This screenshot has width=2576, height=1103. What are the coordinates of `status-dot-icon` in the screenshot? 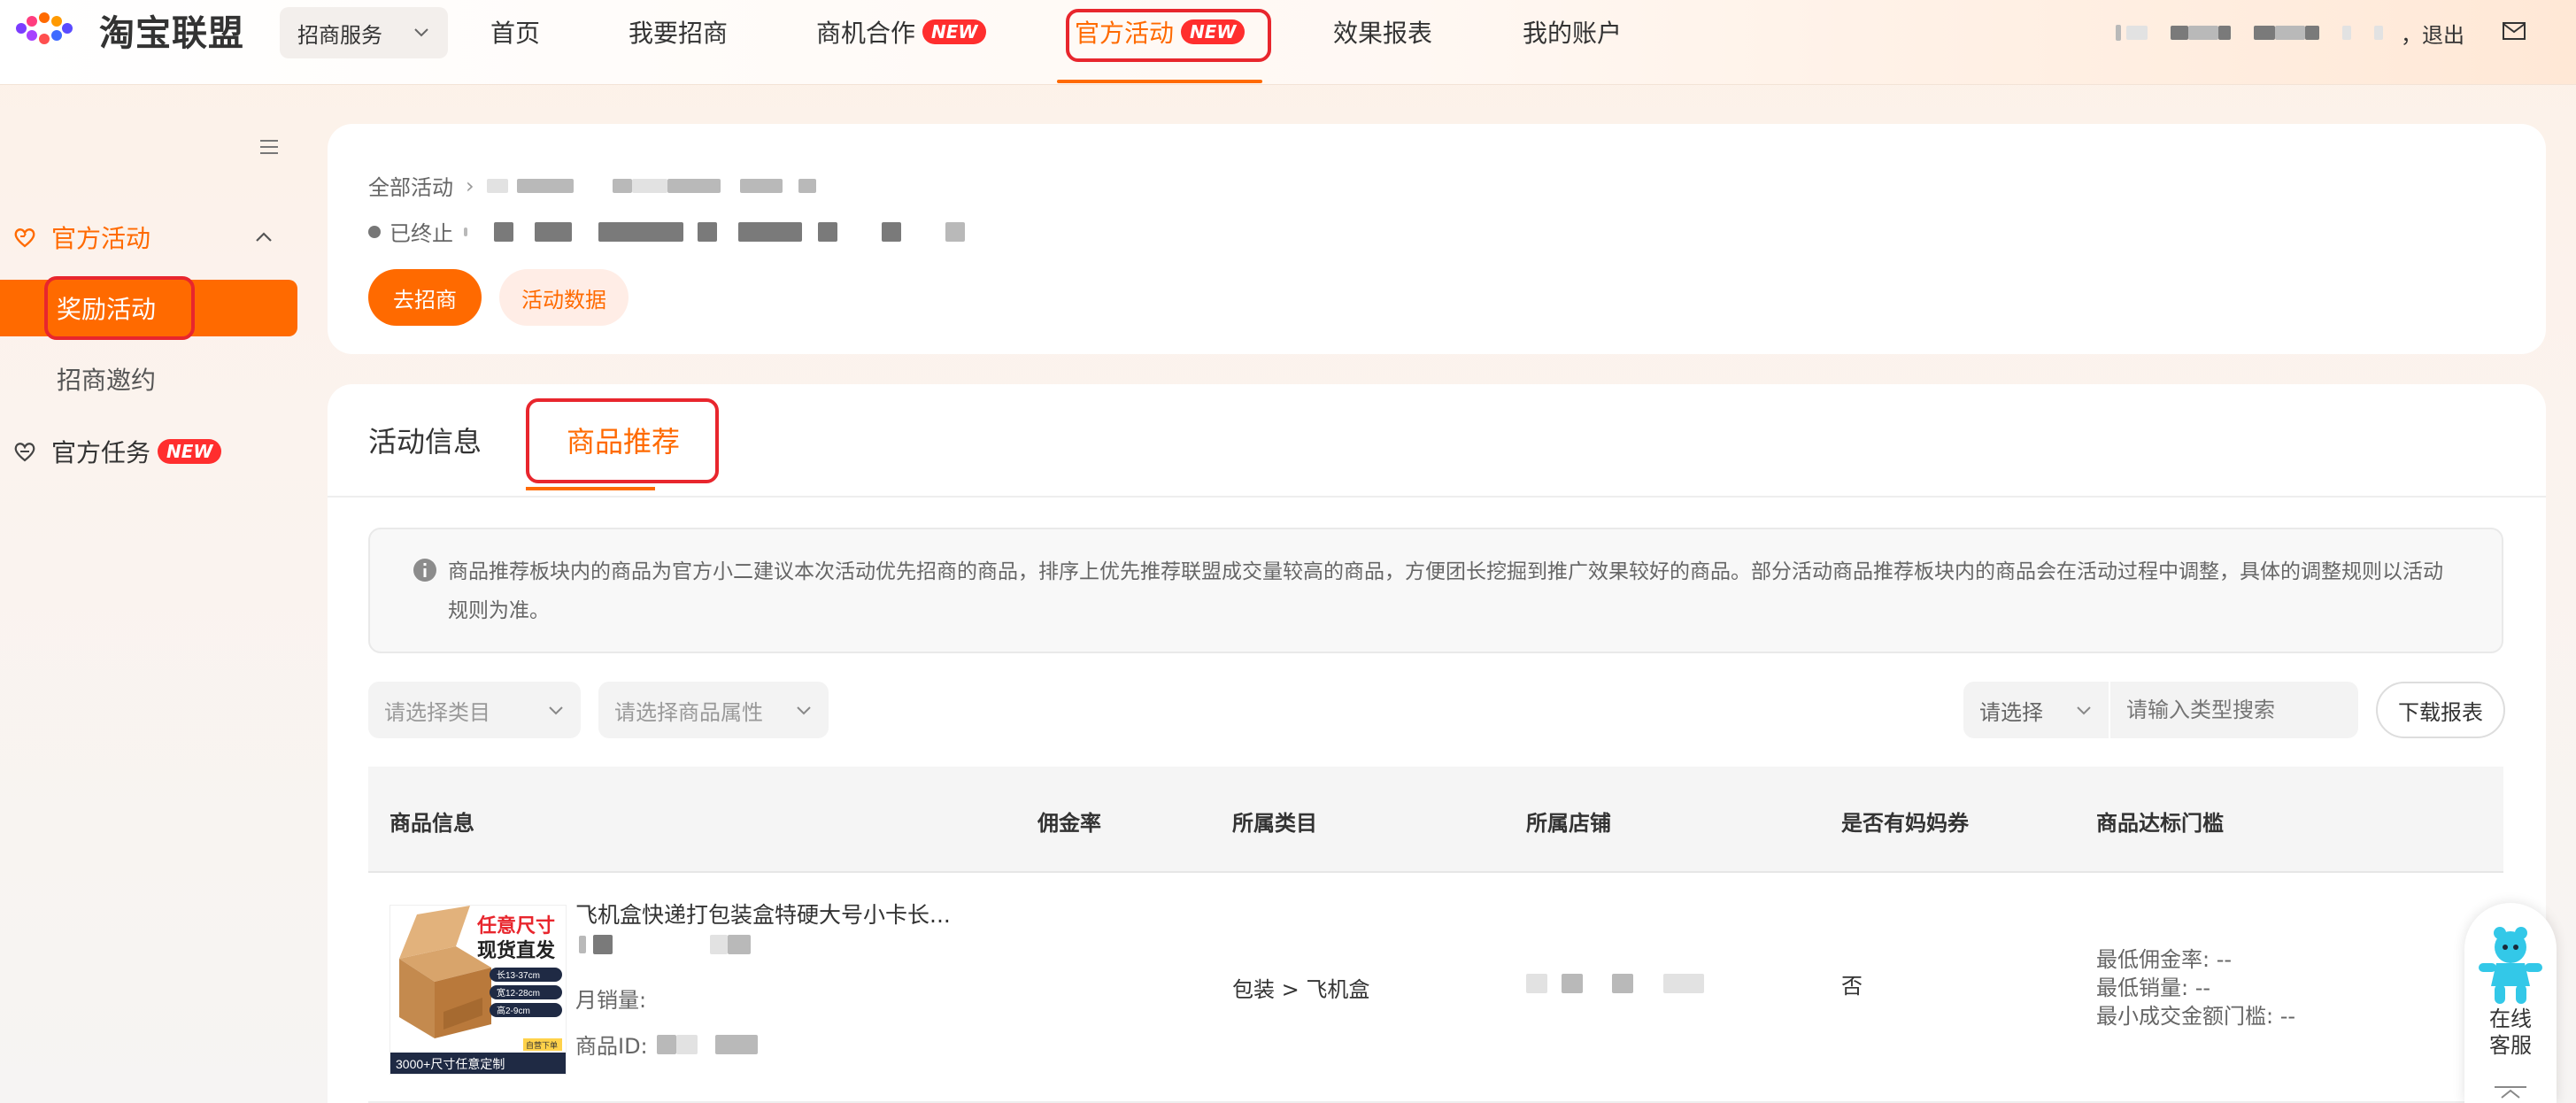 It's located at (374, 232).